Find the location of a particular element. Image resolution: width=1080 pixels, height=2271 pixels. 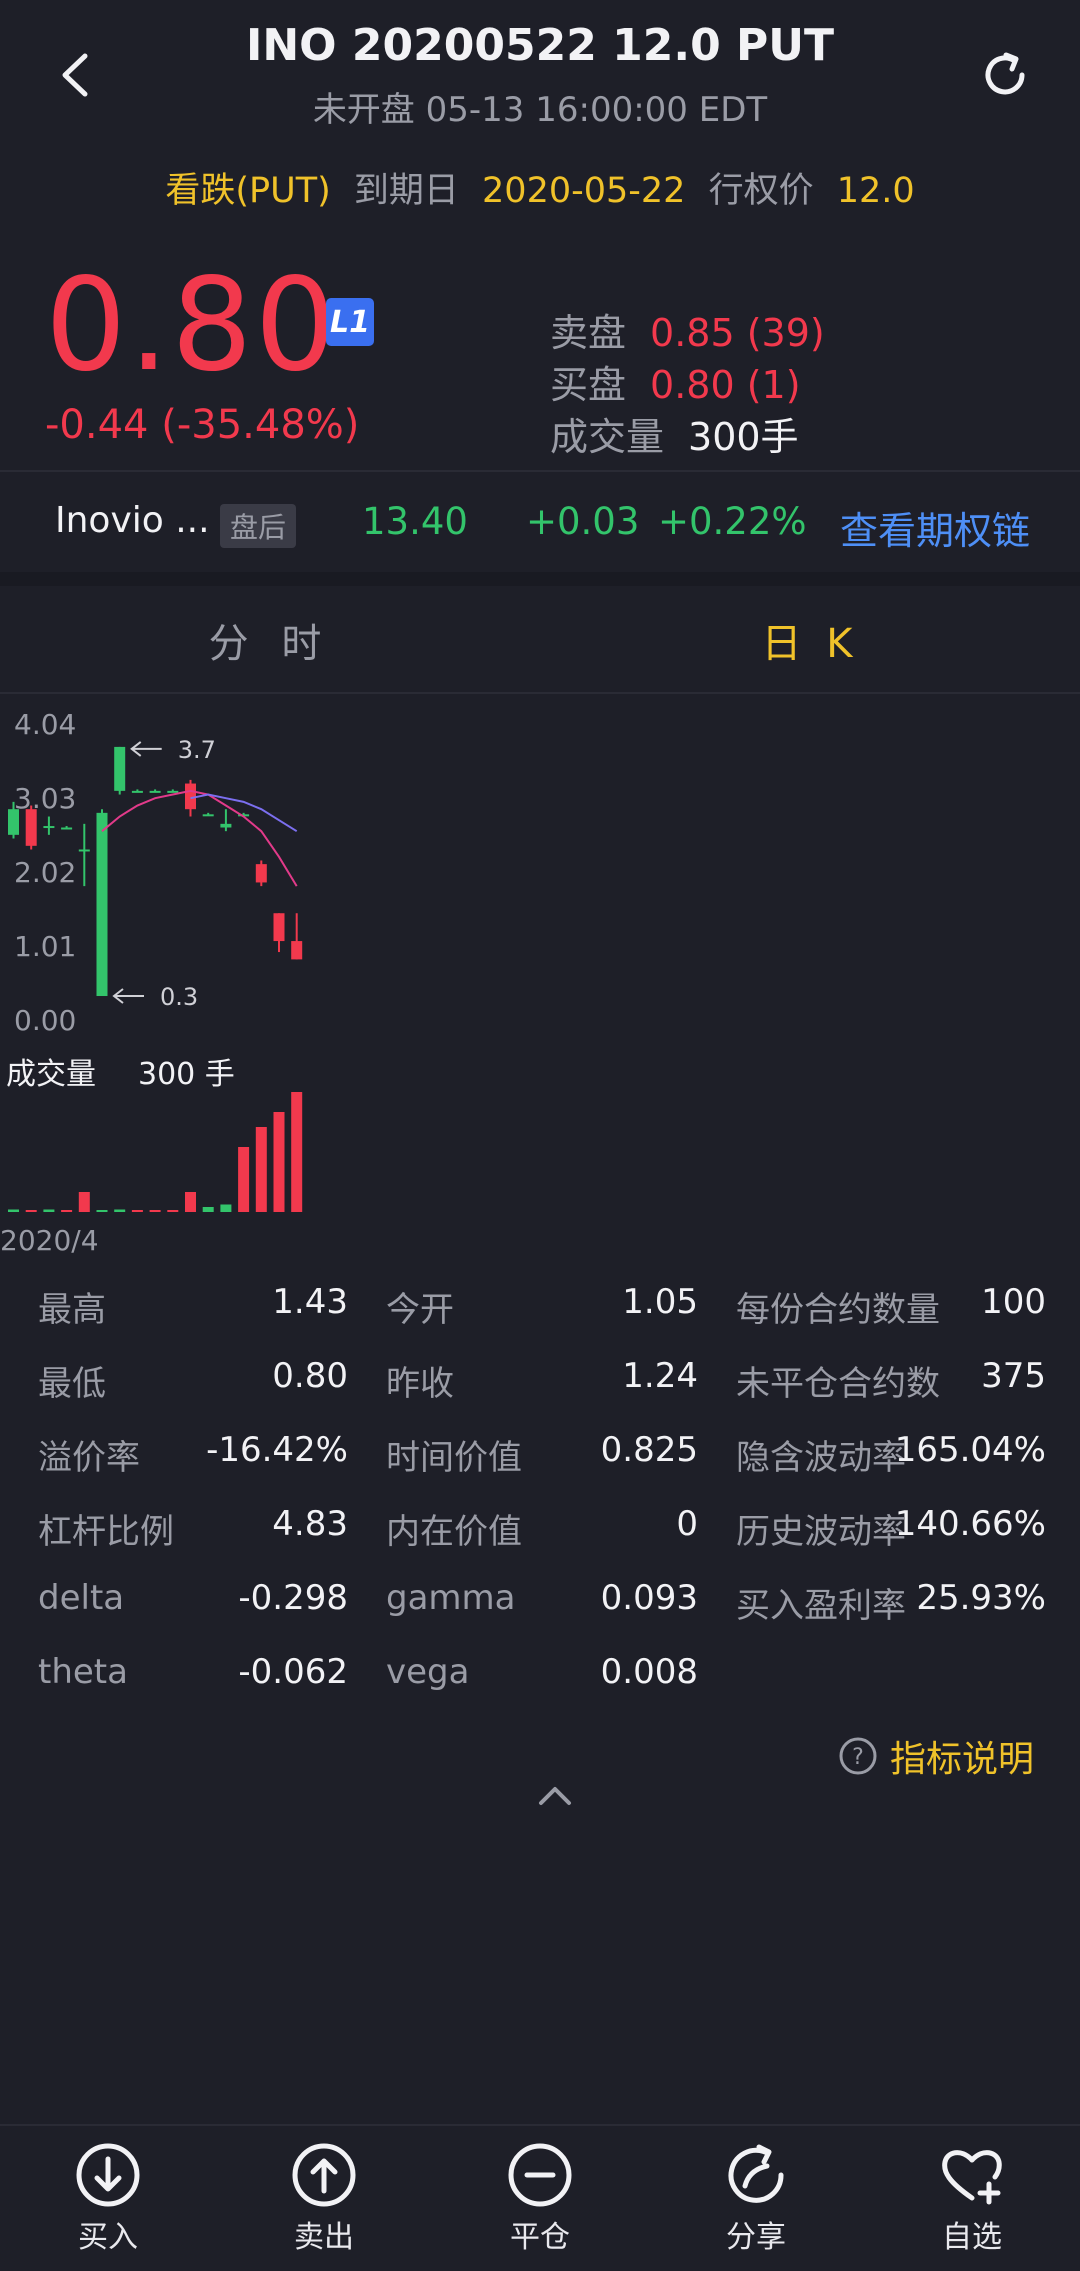

bid-label: 买盘 is located at coordinates (588, 385).